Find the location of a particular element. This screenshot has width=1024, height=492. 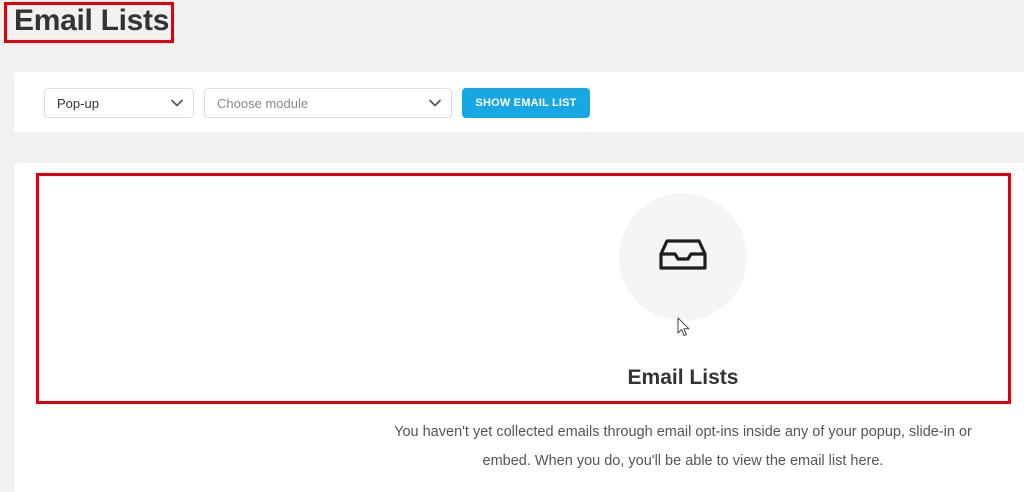

module-type-select: Pop-up is located at coordinates (119, 103).